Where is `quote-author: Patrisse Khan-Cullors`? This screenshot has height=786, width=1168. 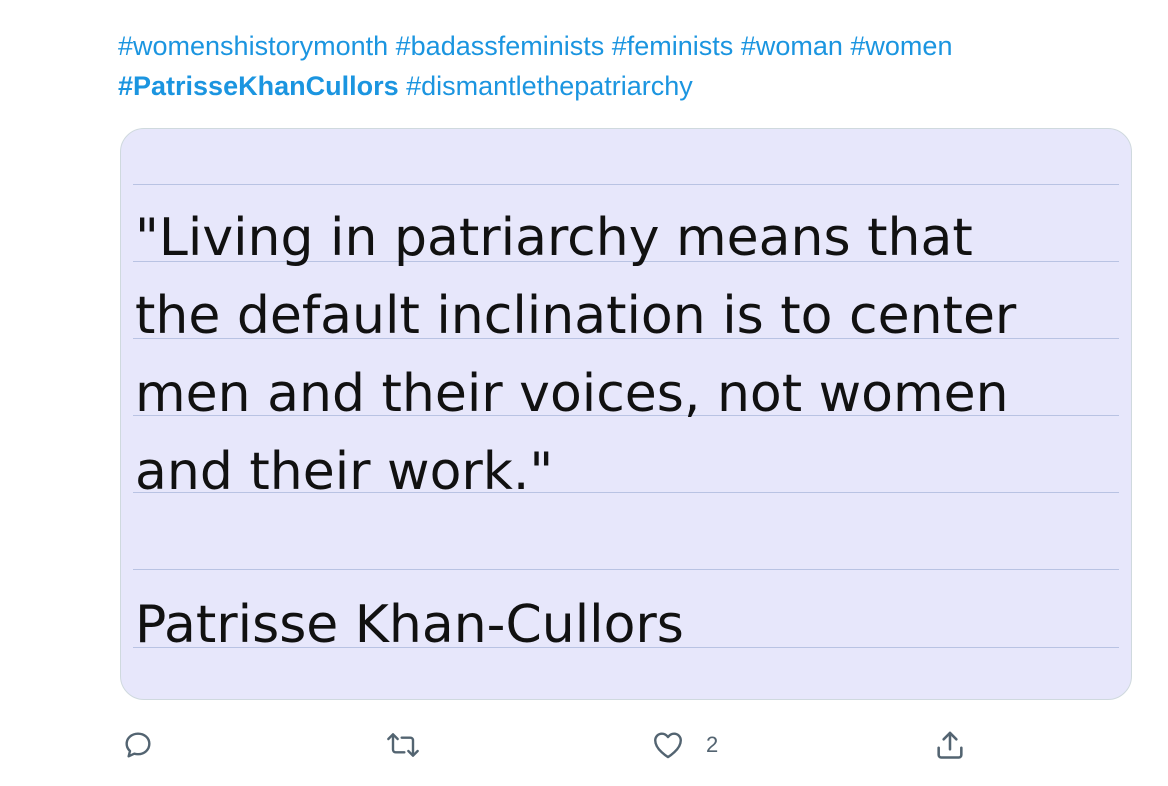 quote-author: Patrisse Khan-Cullors is located at coordinates (409, 625).